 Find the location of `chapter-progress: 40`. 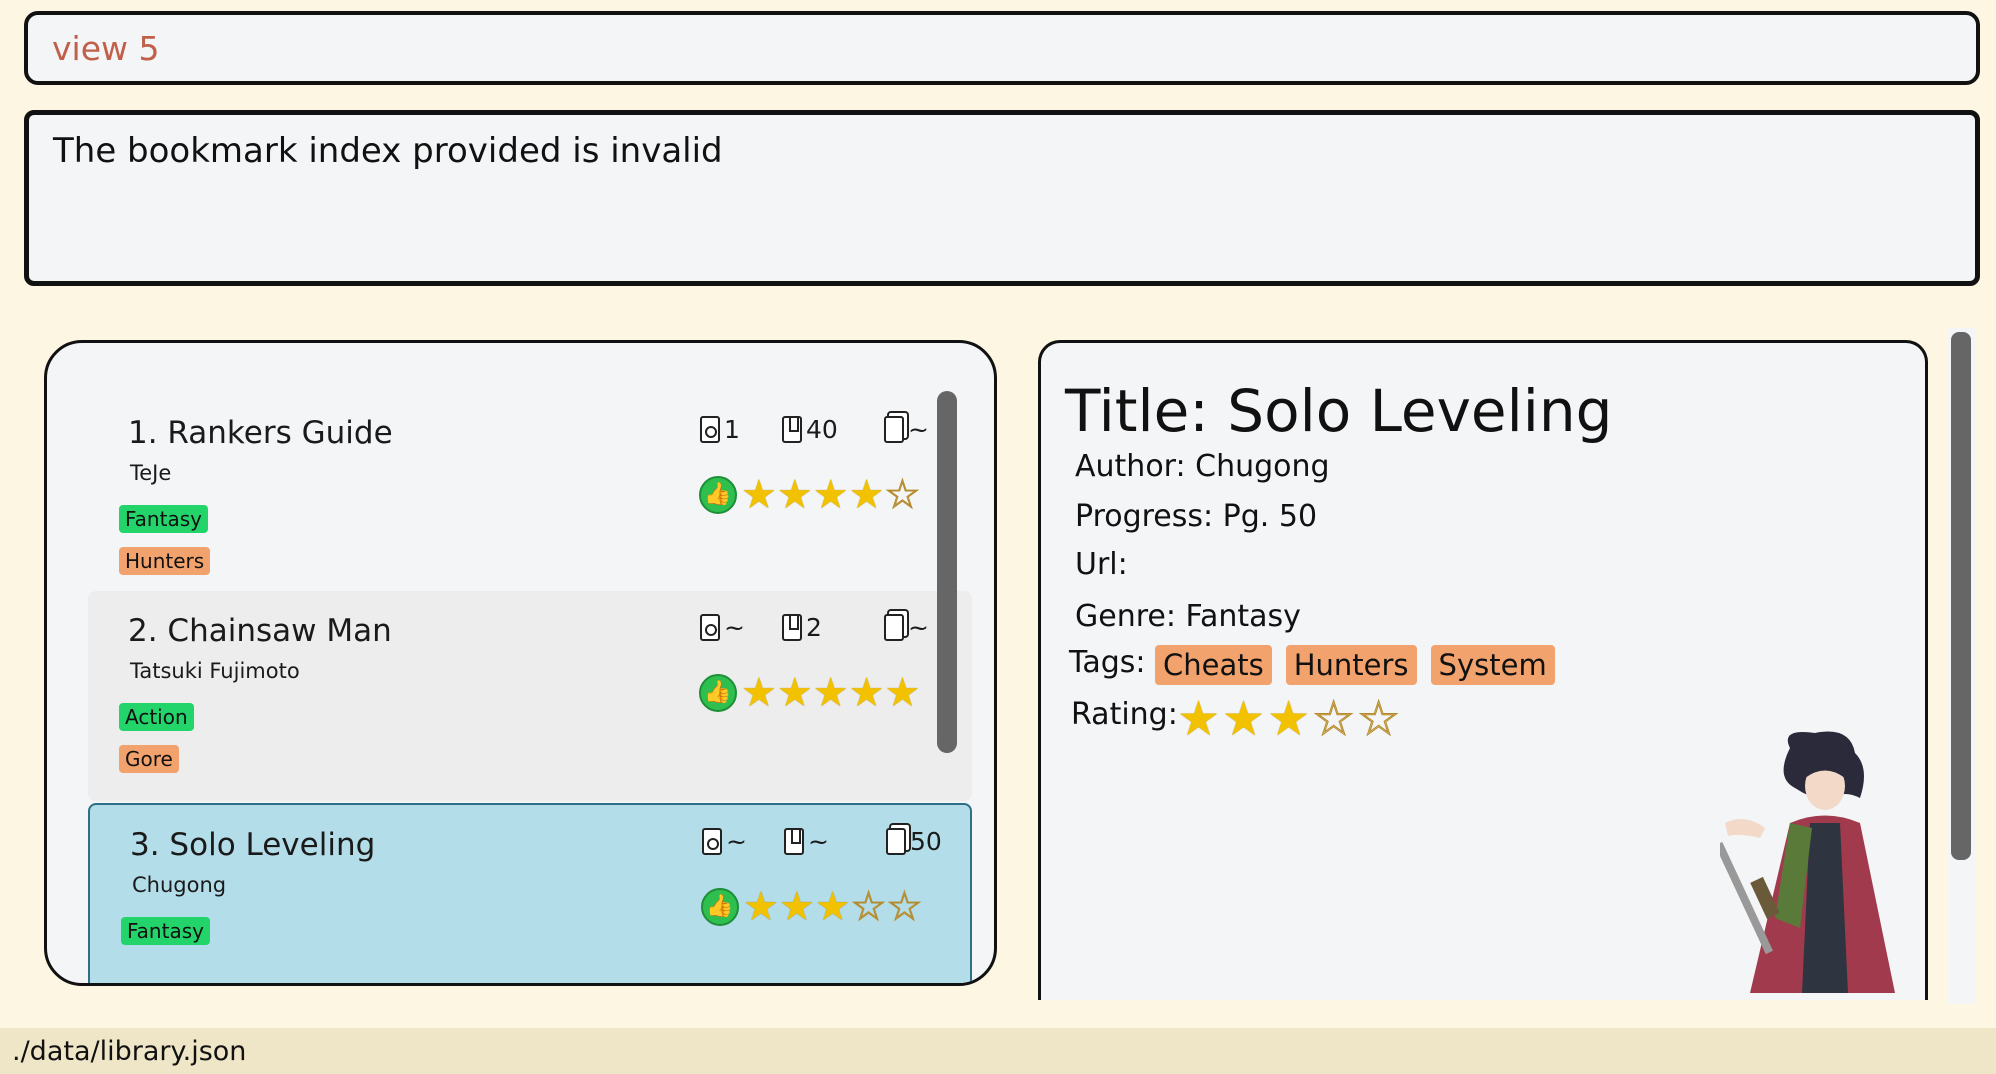

chapter-progress: 40 is located at coordinates (810, 429).